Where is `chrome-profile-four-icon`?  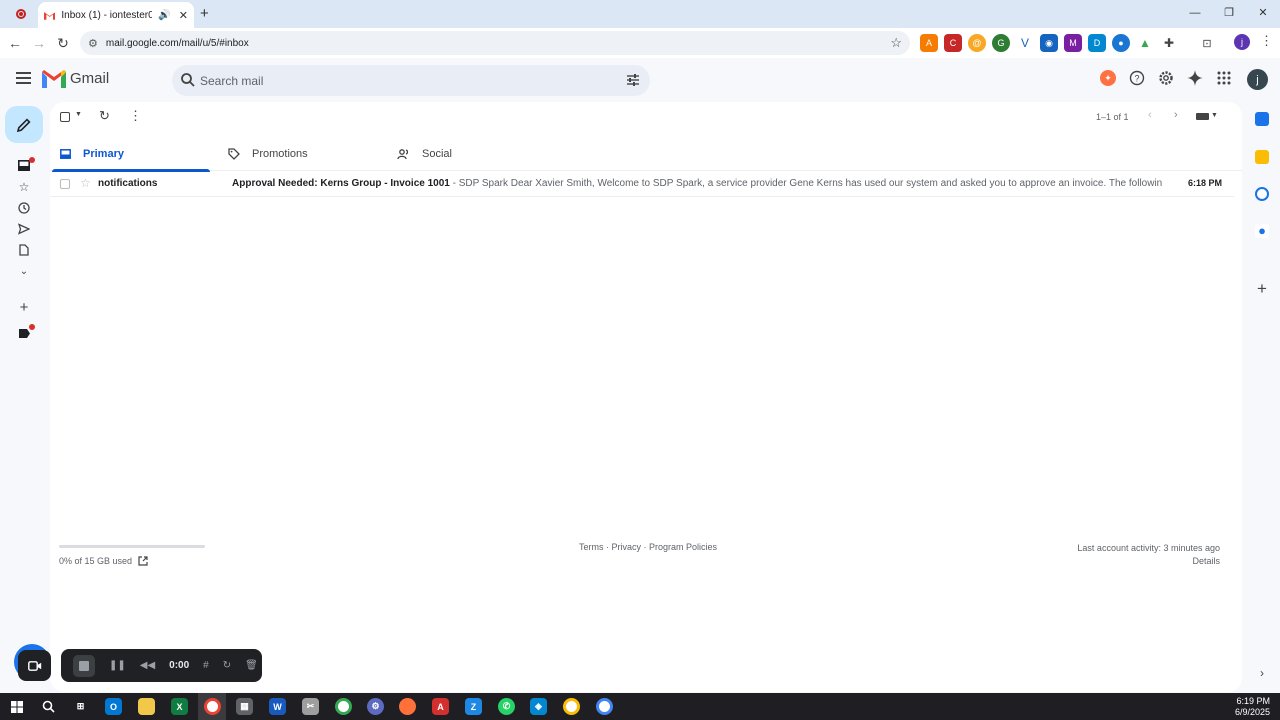 chrome-profile-four-icon is located at coordinates (604, 706).